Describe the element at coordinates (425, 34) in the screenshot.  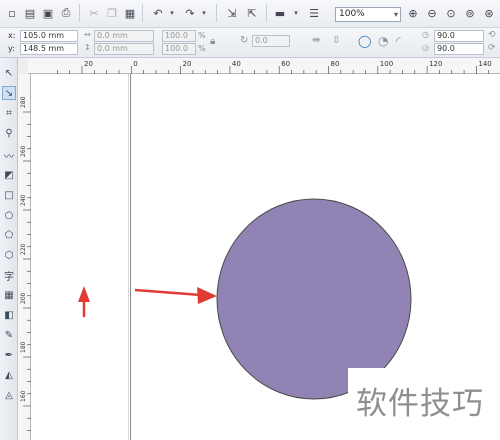
I see `start-angle-icon: ◷` at that location.